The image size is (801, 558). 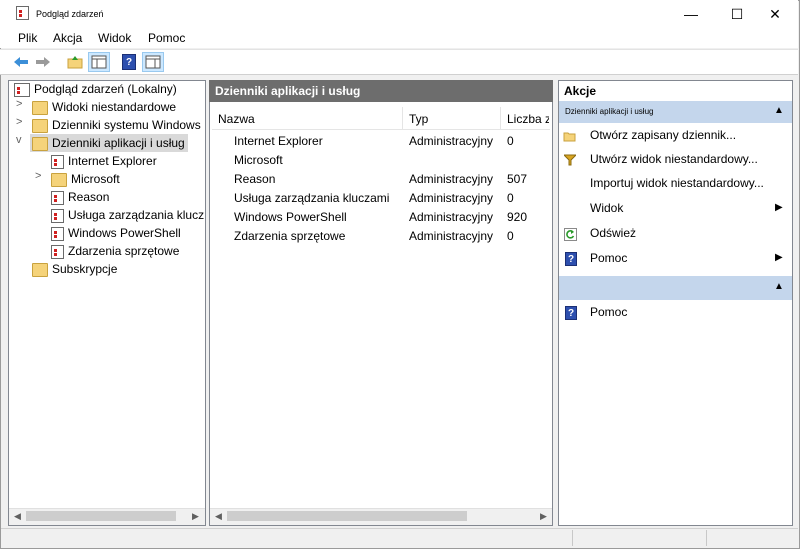 What do you see at coordinates (236, 119) in the screenshot?
I see `column-header-name: Nazwa` at bounding box center [236, 119].